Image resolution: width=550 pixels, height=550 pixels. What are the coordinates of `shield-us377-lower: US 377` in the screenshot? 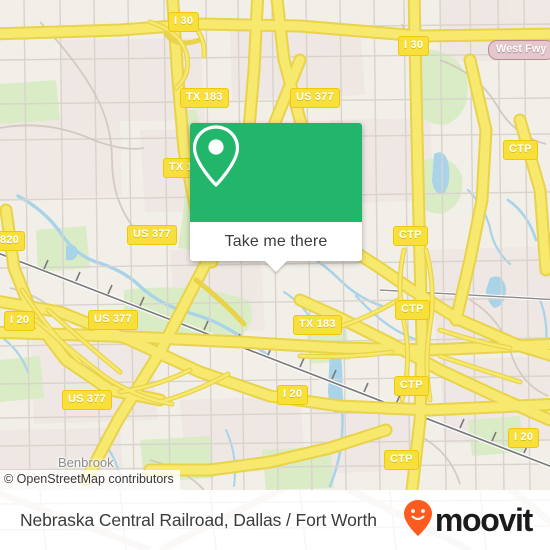 It's located at (113, 320).